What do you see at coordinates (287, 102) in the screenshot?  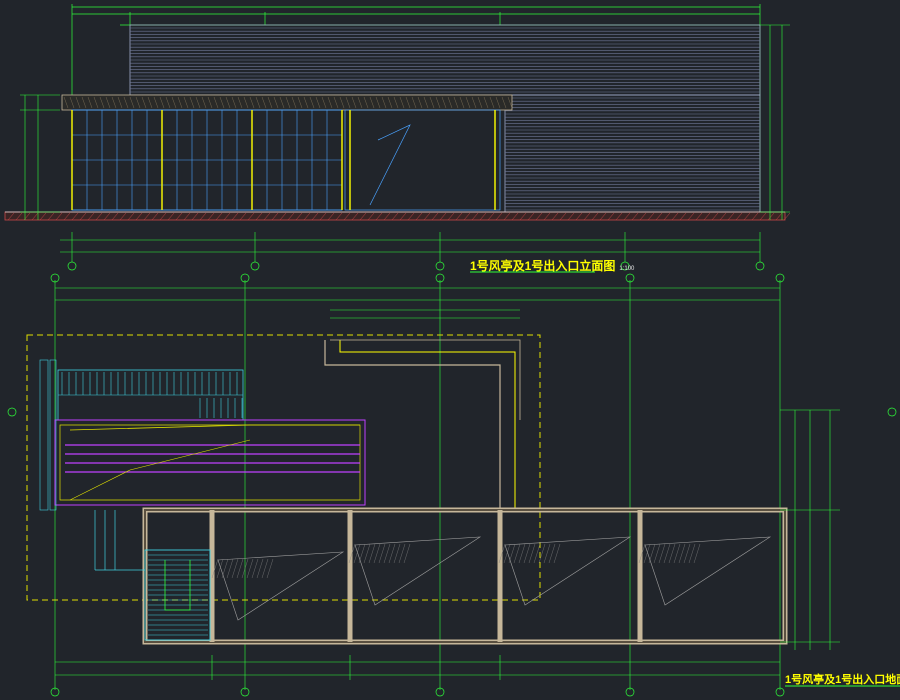 I see `elevation-roof-slab` at bounding box center [287, 102].